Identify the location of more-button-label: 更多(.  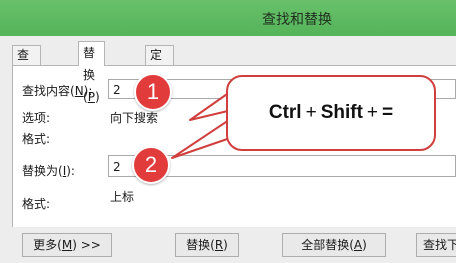
(47, 245).